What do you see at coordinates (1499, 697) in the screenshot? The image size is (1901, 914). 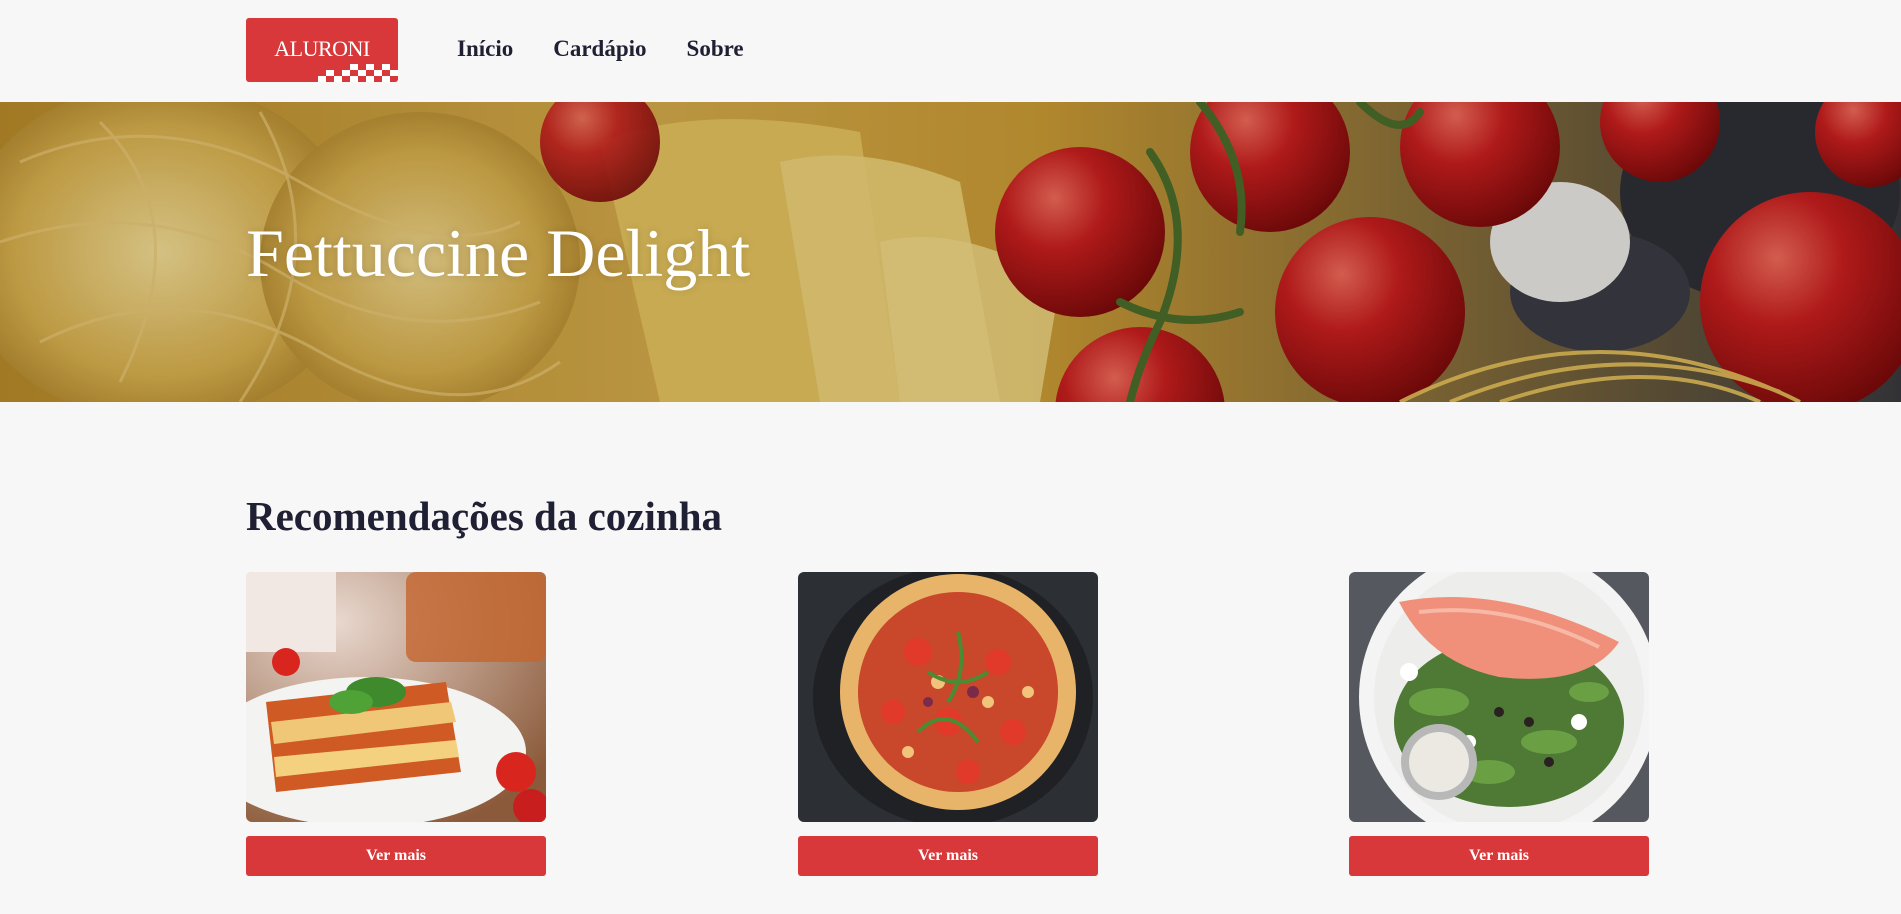 I see `salmon-salad-image` at bounding box center [1499, 697].